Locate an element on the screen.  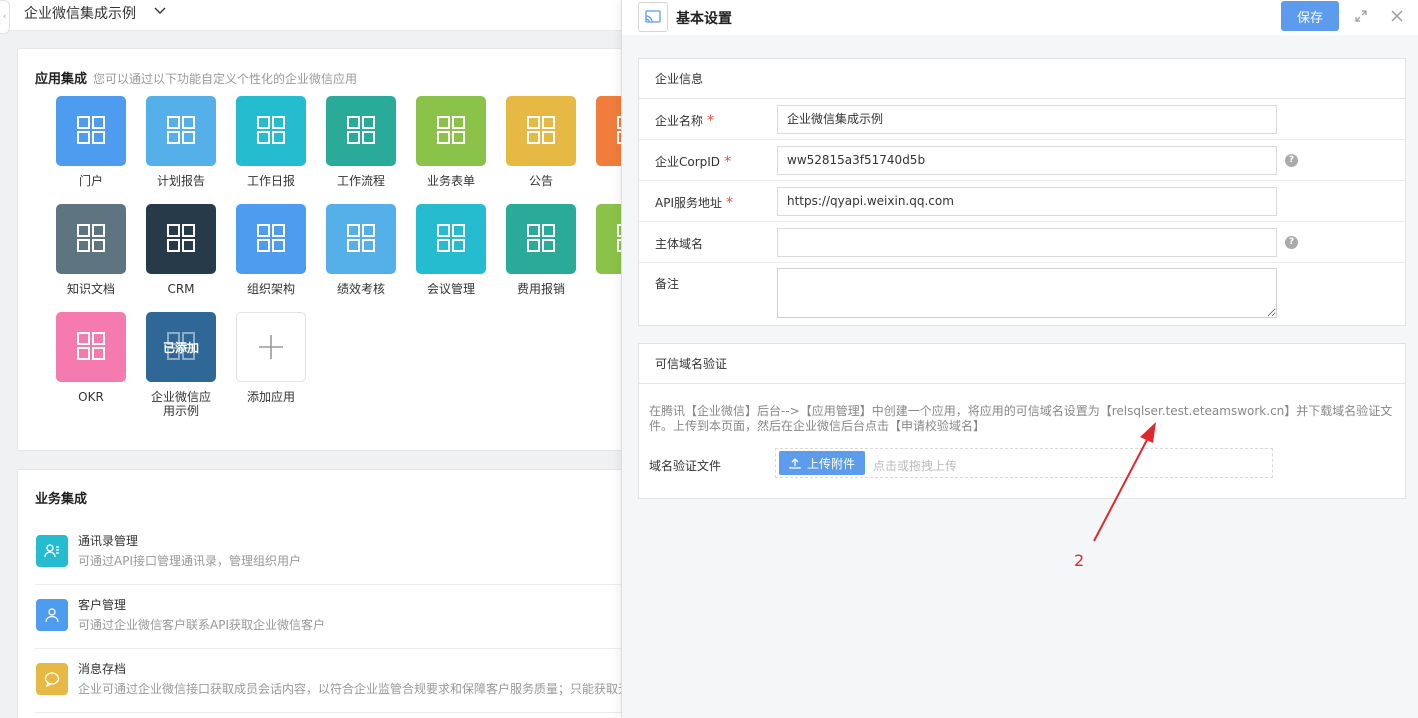
biz-section-title: 业务集成 is located at coordinates (61, 499).